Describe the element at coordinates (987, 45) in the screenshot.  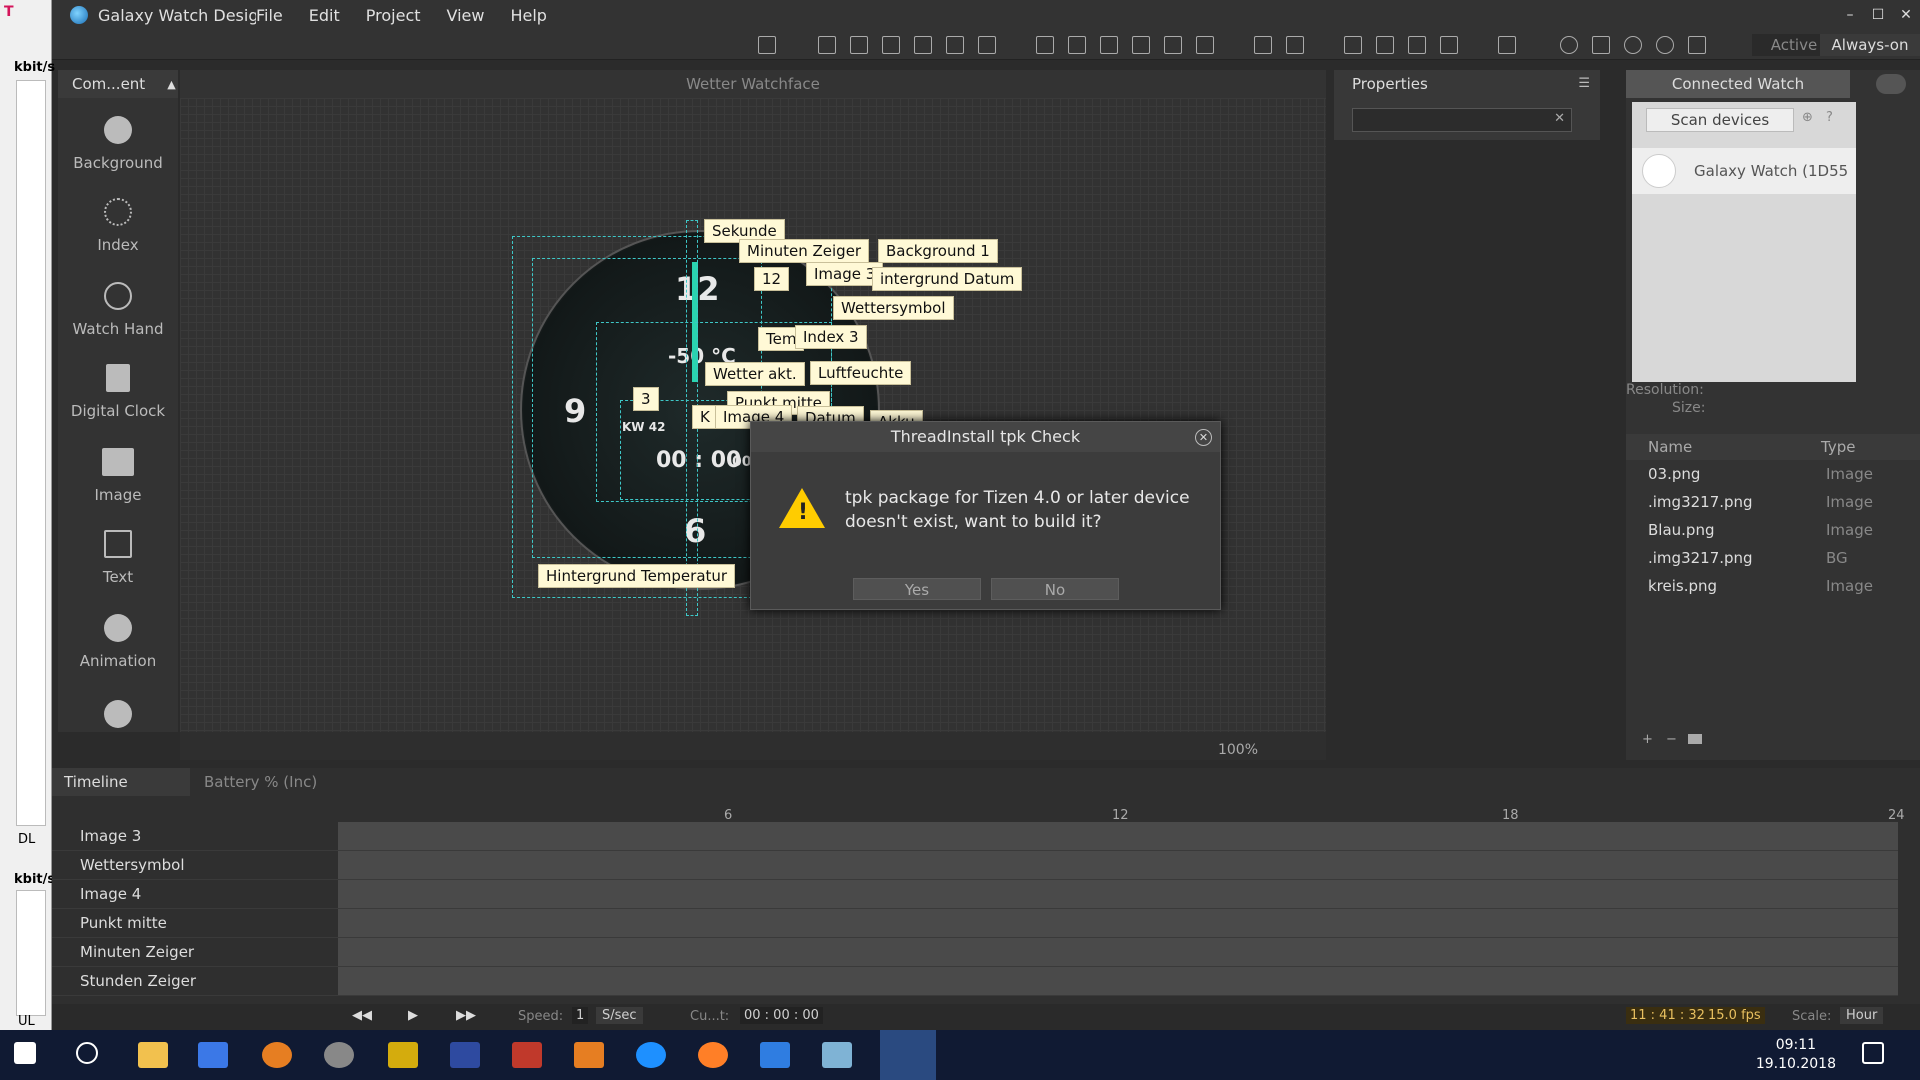
I see `align-right-icon` at that location.